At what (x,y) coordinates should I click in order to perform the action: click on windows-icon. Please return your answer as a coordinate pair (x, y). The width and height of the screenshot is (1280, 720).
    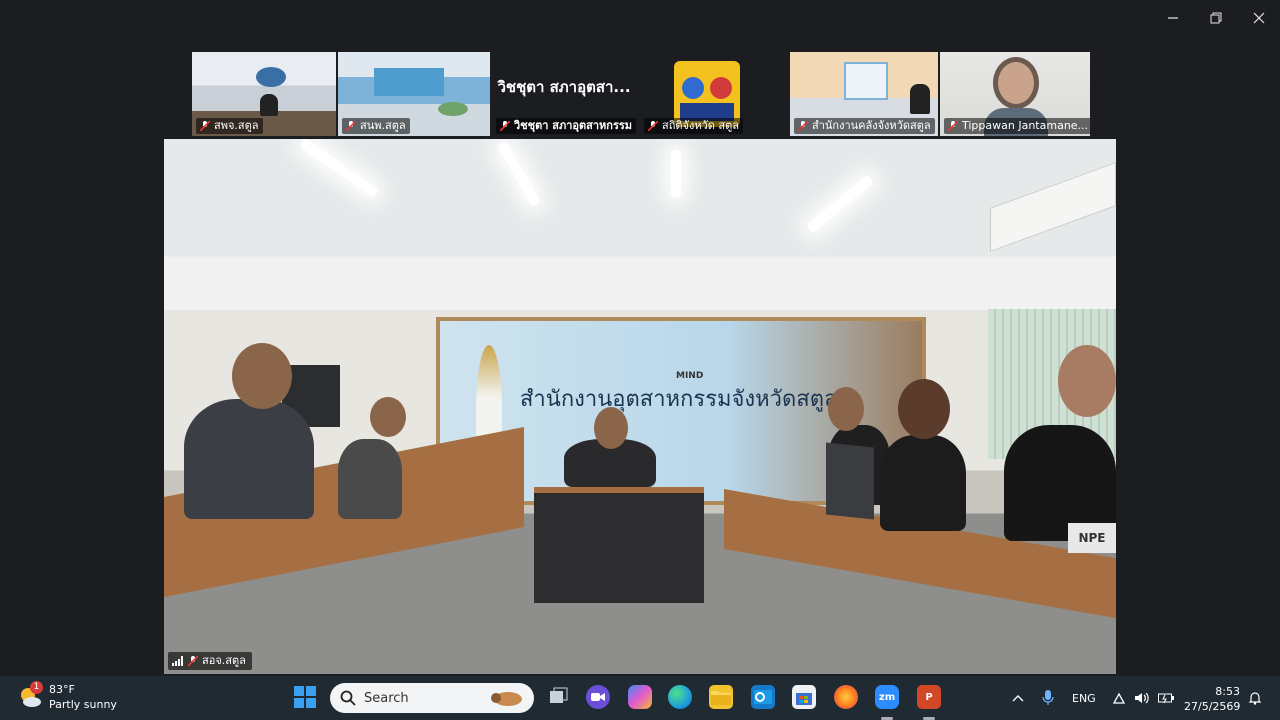
    Looking at the image, I should click on (305, 697).